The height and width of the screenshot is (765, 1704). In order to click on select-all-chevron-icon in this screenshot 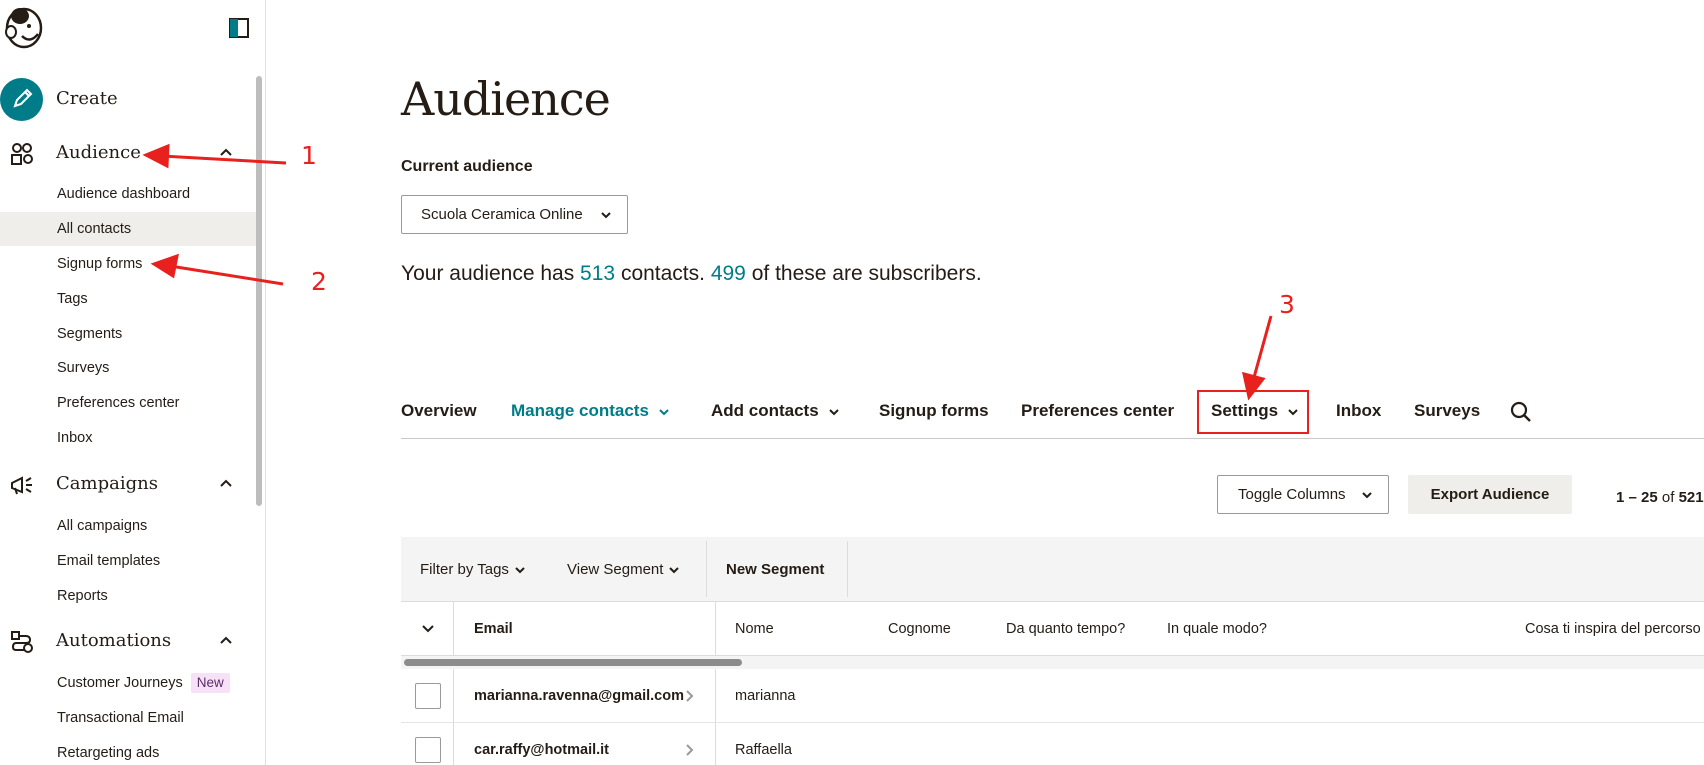, I will do `click(428, 629)`.